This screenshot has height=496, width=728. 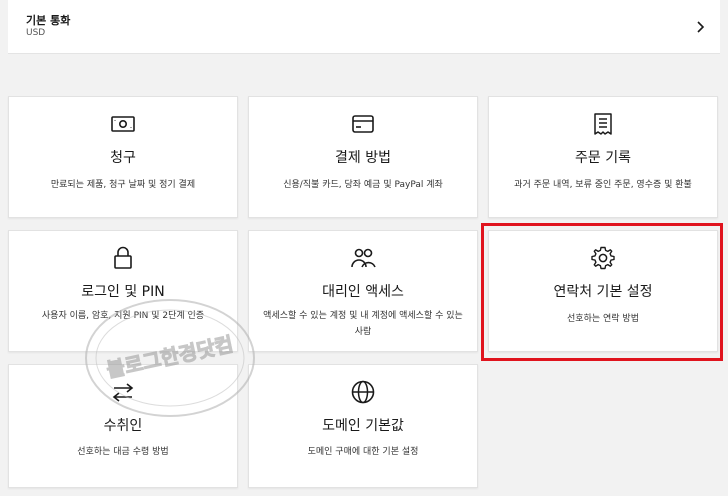 I want to click on card-title: 청구, so click(x=123, y=158).